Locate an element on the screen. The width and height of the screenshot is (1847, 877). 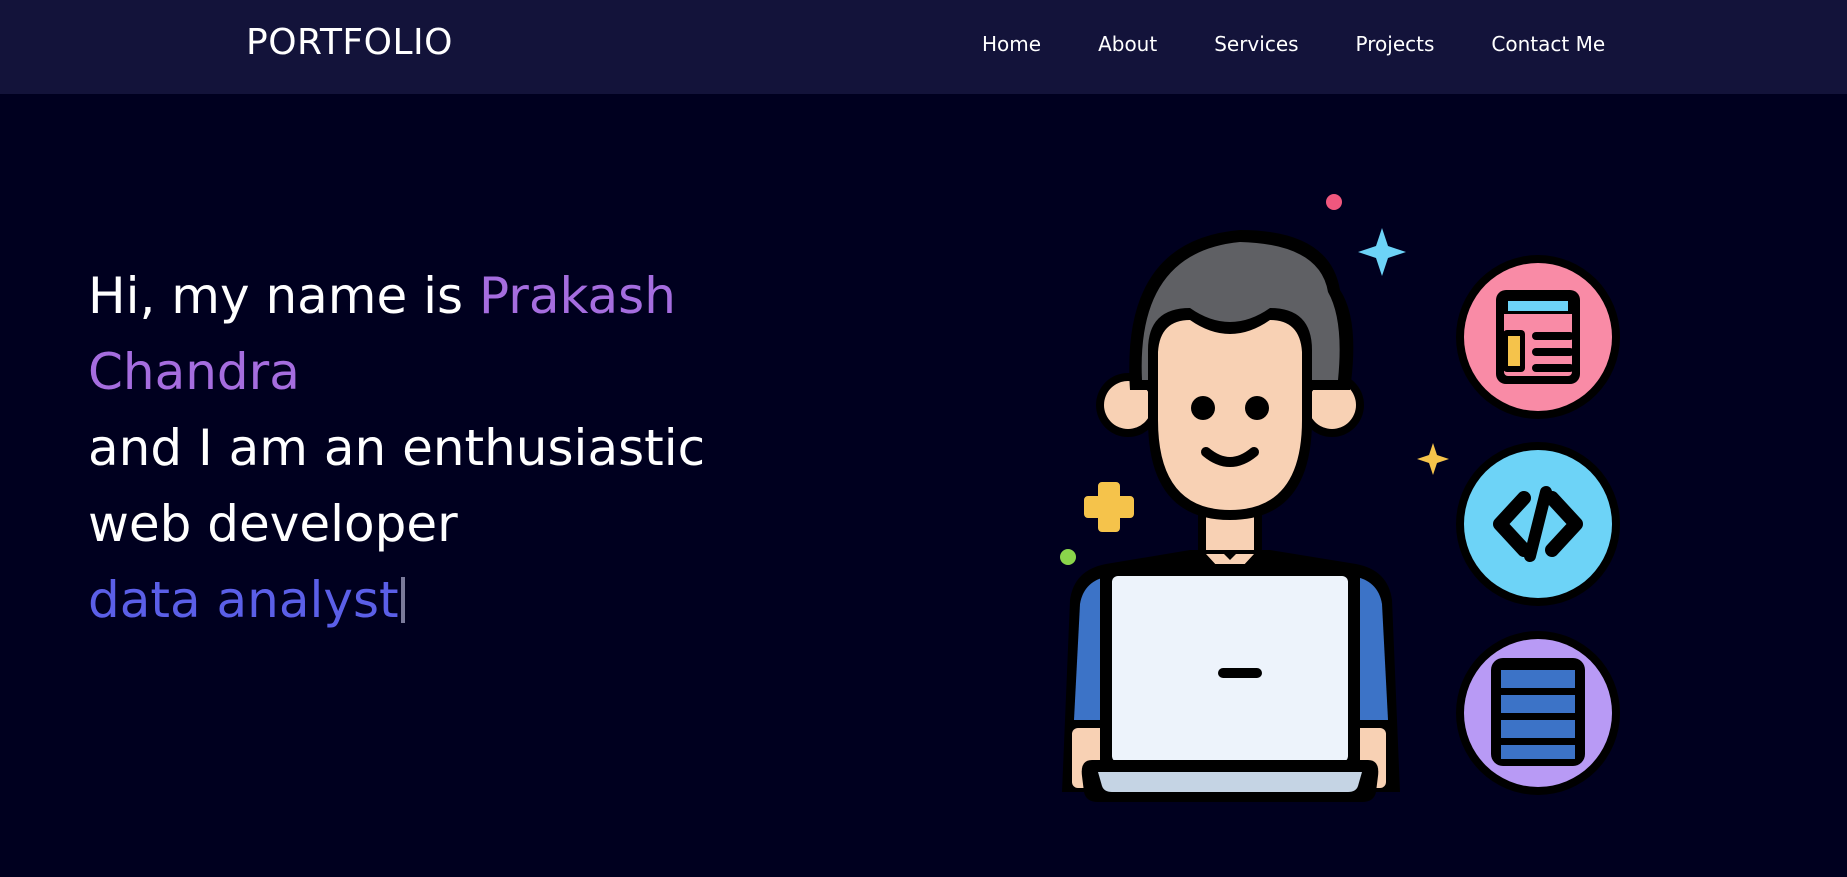
plus-yellow-icon is located at coordinates (1109, 507).